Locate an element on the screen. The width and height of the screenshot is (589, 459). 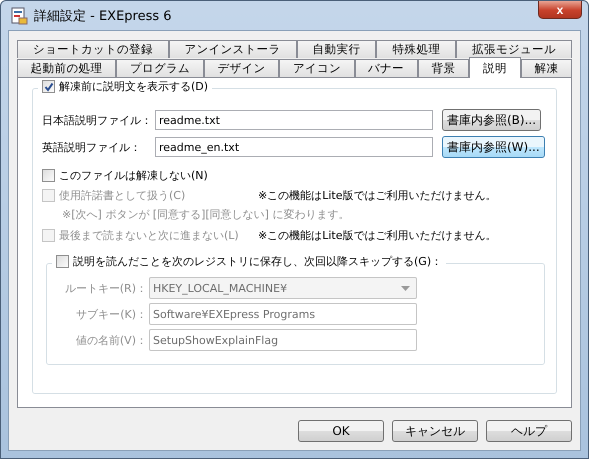
checkbox-label: 解凍前に説明文を表示する(D) is located at coordinates (133, 86).